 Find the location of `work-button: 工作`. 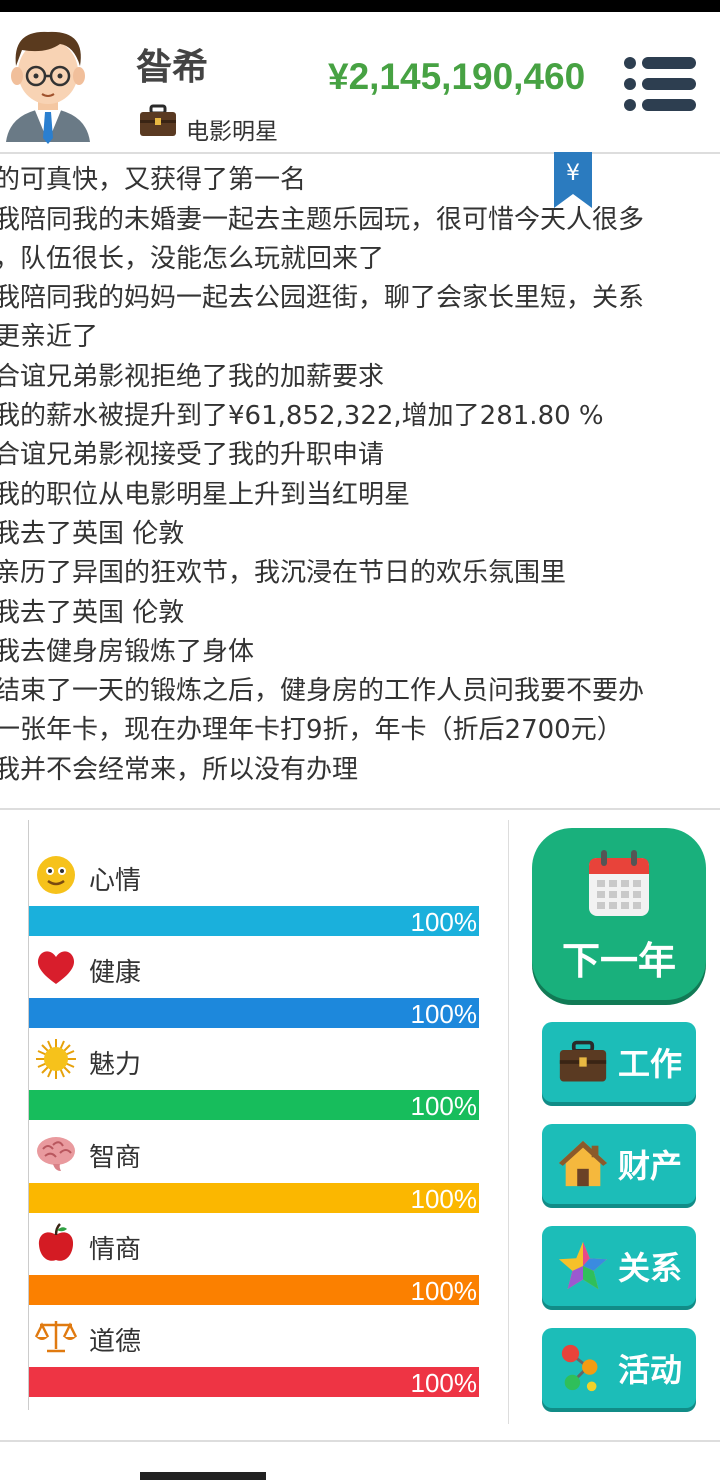

work-button: 工作 is located at coordinates (619, 1062).